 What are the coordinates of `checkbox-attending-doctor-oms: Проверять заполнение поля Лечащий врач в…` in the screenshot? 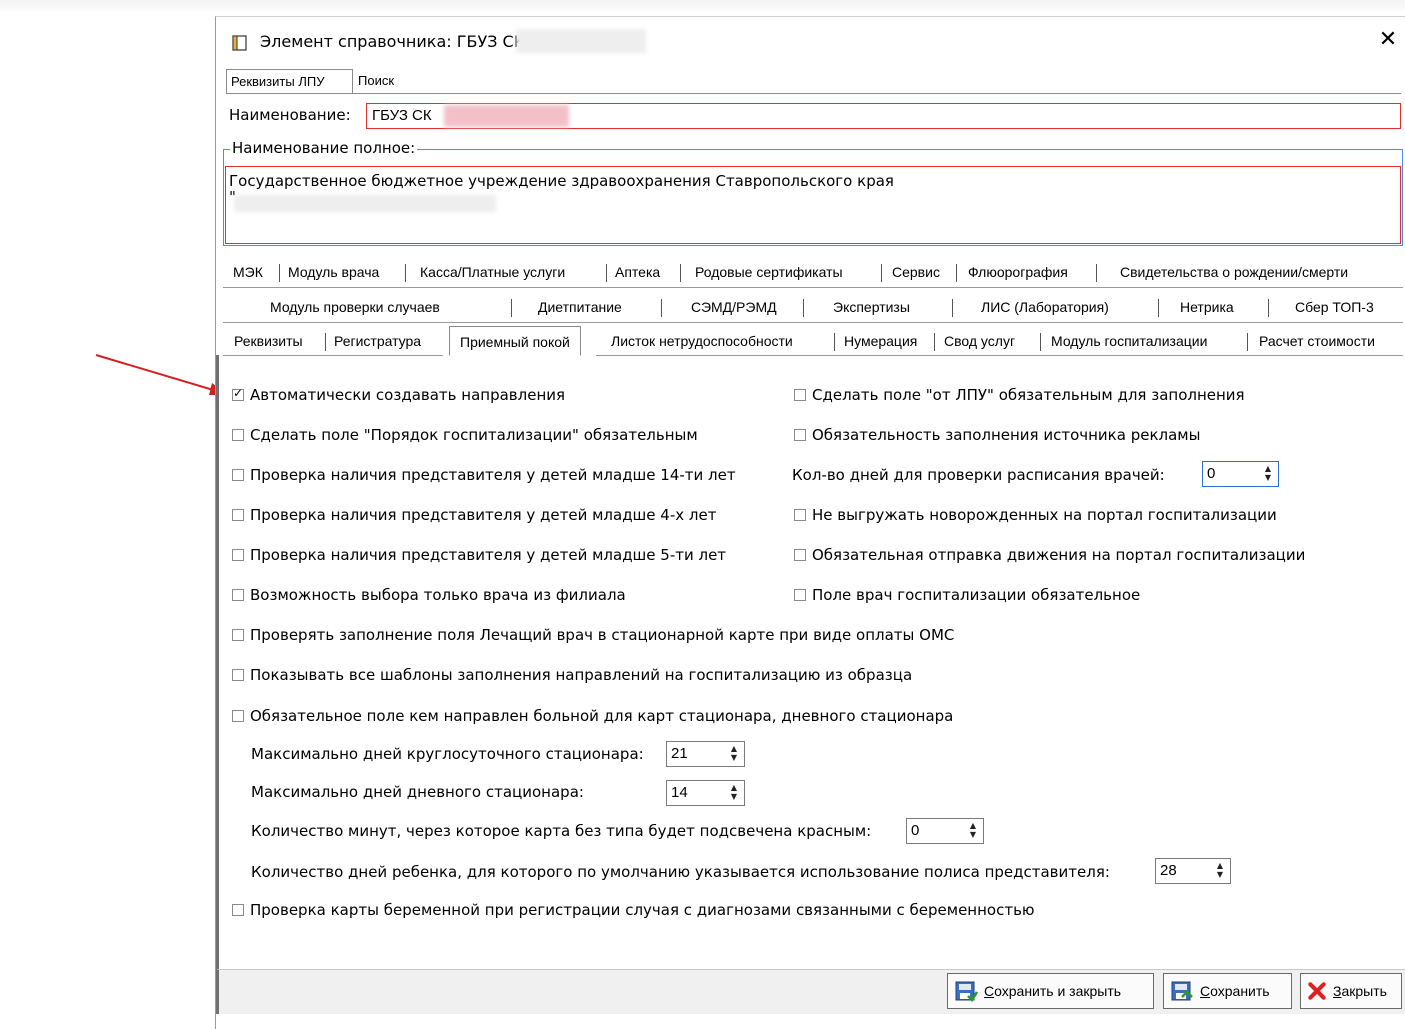 It's located at (593, 635).